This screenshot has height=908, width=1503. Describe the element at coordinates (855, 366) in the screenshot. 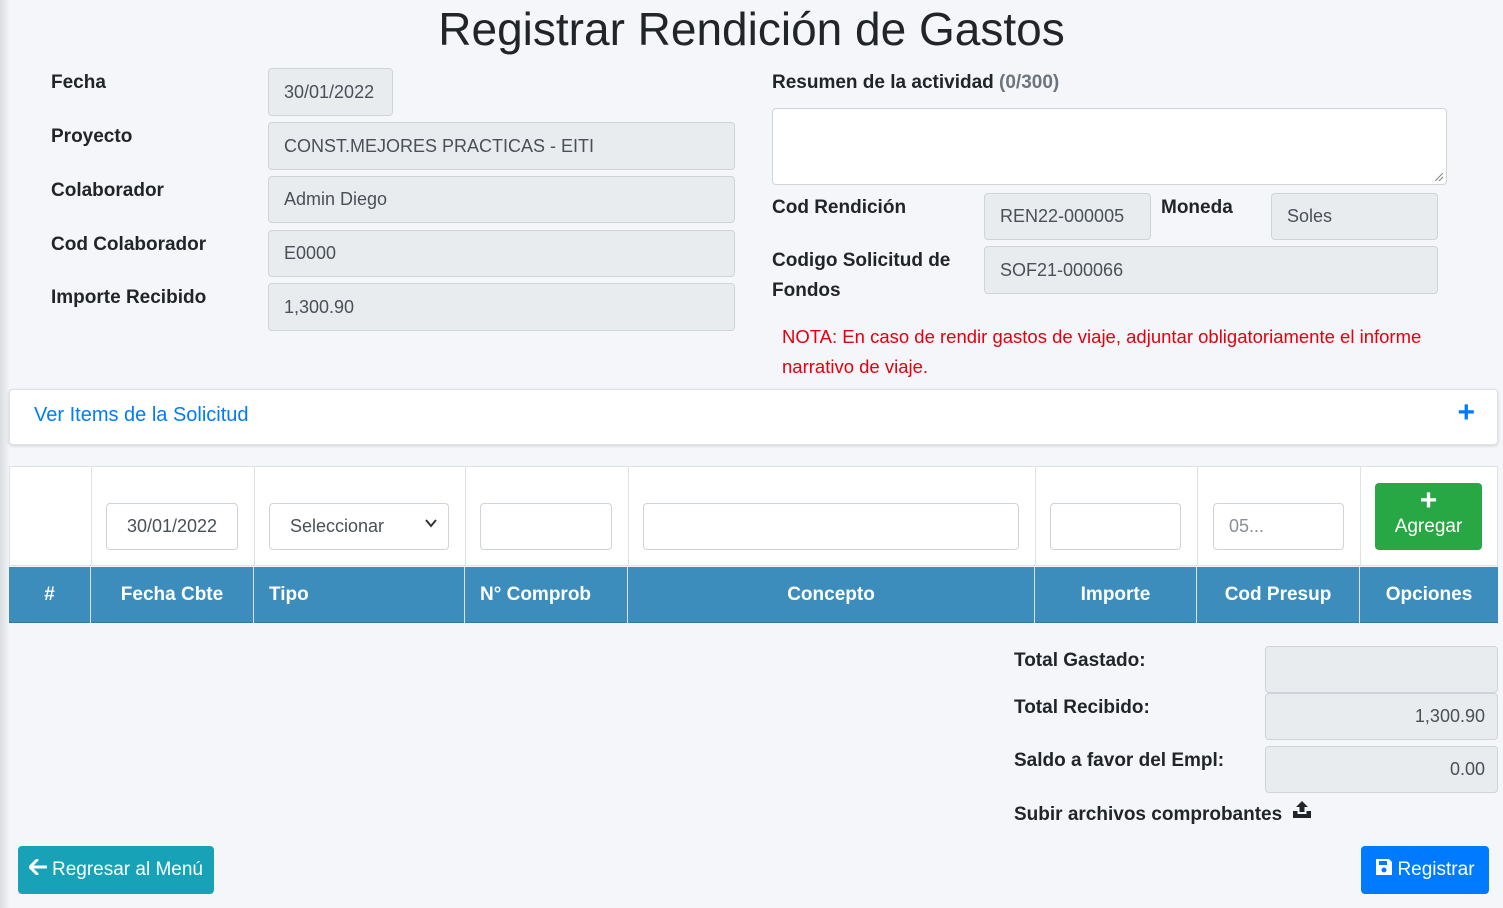

I see `nota-line2: narrativo de viaje.` at that location.